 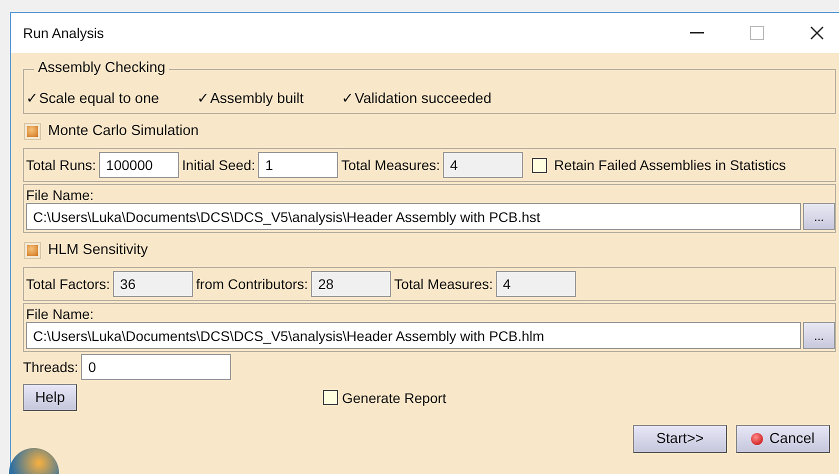 What do you see at coordinates (156, 367) in the screenshot?
I see `threads-field: 0` at bounding box center [156, 367].